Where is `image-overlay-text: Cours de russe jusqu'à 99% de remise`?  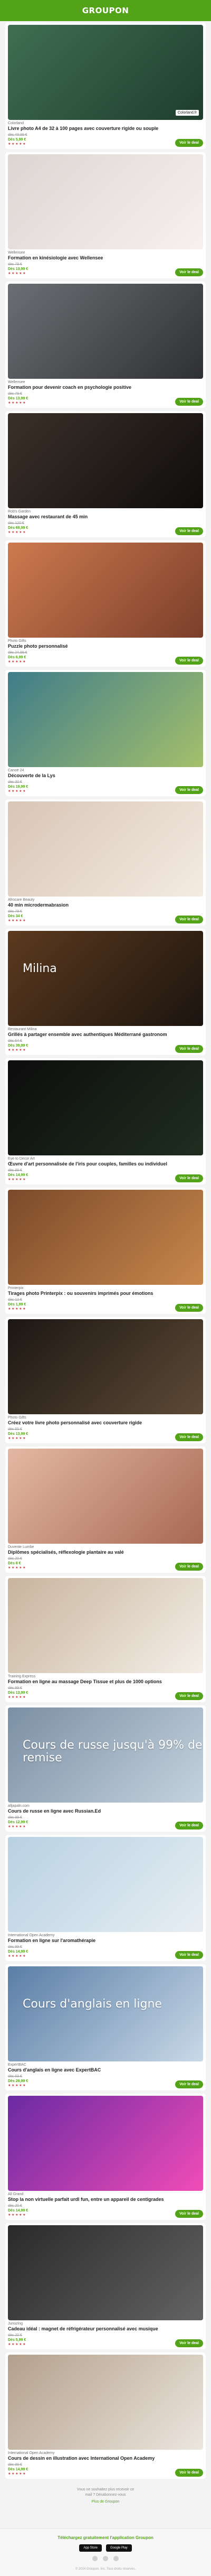 image-overlay-text: Cours de russe jusqu'à 99% de remise is located at coordinates (113, 1752).